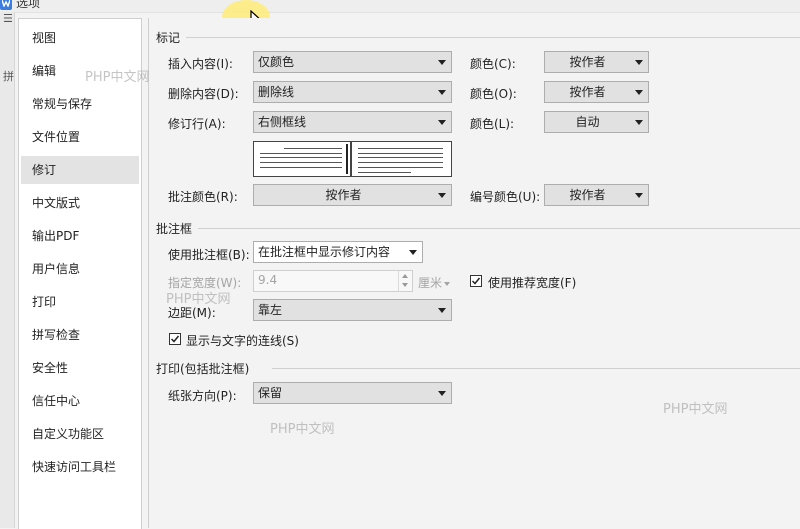 This screenshot has width=800, height=529. I want to click on recommended-width-checkbox, so click(476, 281).